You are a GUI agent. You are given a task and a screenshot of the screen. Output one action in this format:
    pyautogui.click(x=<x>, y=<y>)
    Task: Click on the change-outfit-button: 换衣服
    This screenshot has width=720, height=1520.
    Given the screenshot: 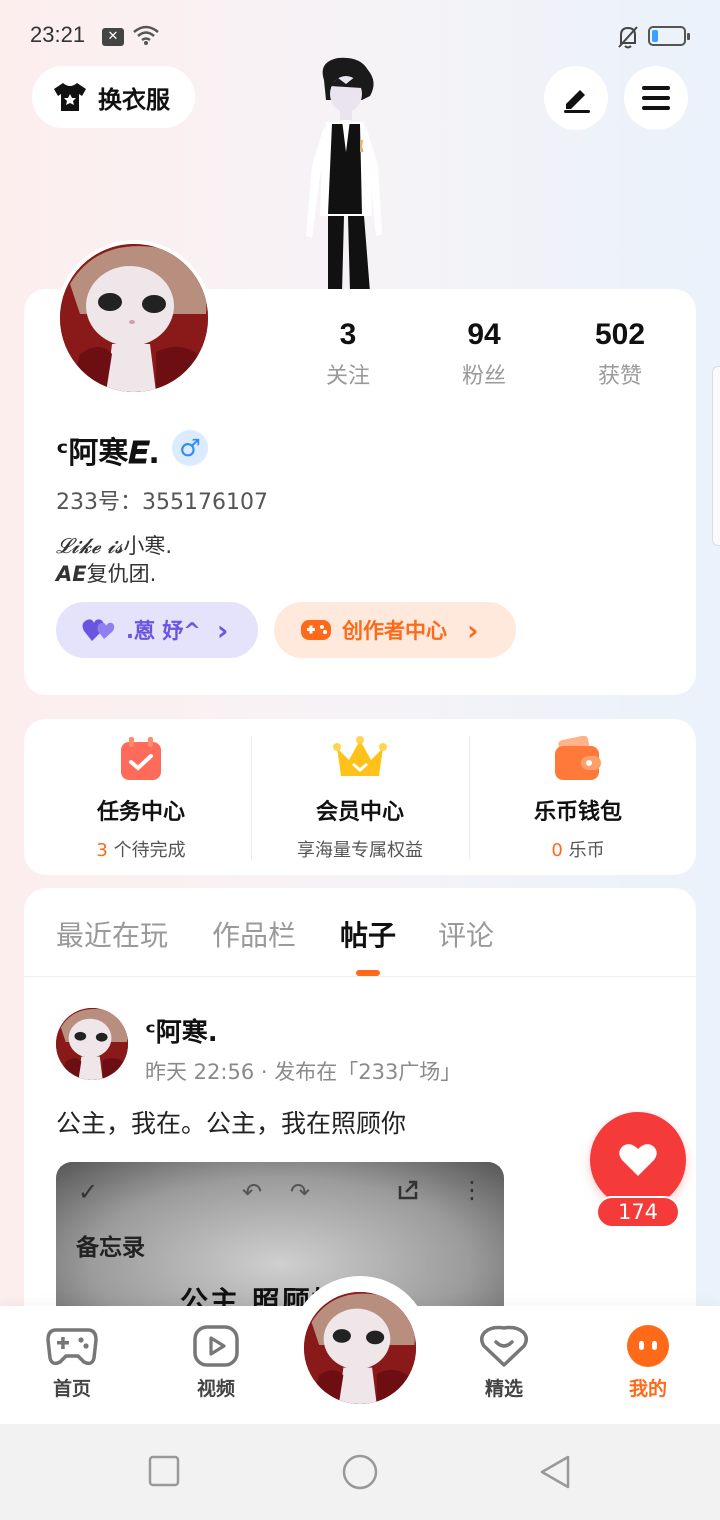 What is the action you would take?
    pyautogui.click(x=113, y=97)
    